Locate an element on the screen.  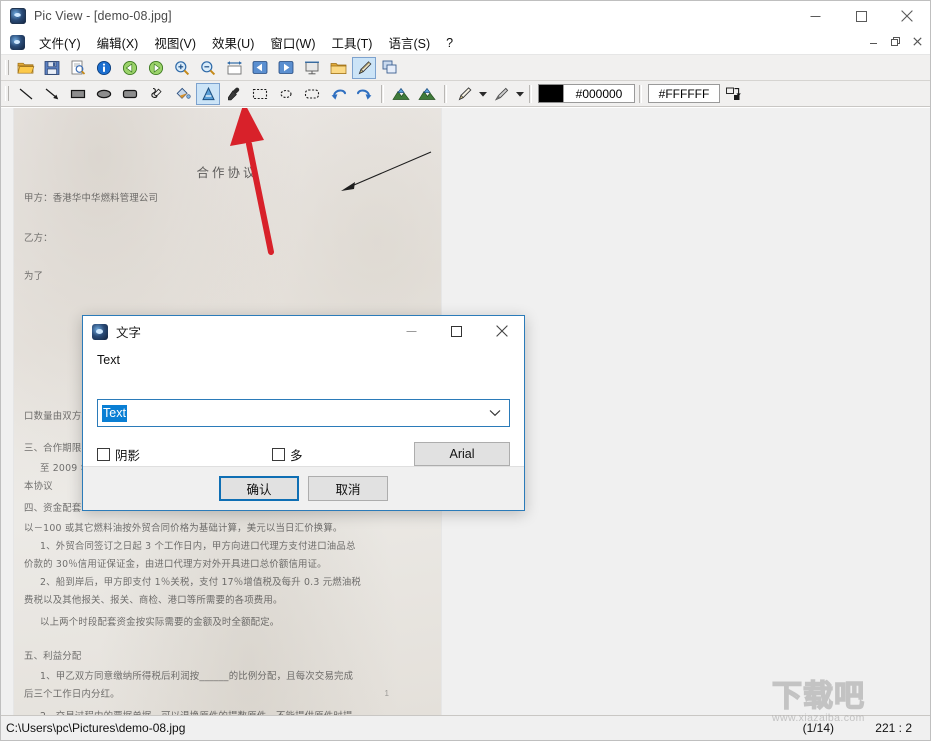
background-color-hex: #FFFFFF is located at coordinates (684, 93).